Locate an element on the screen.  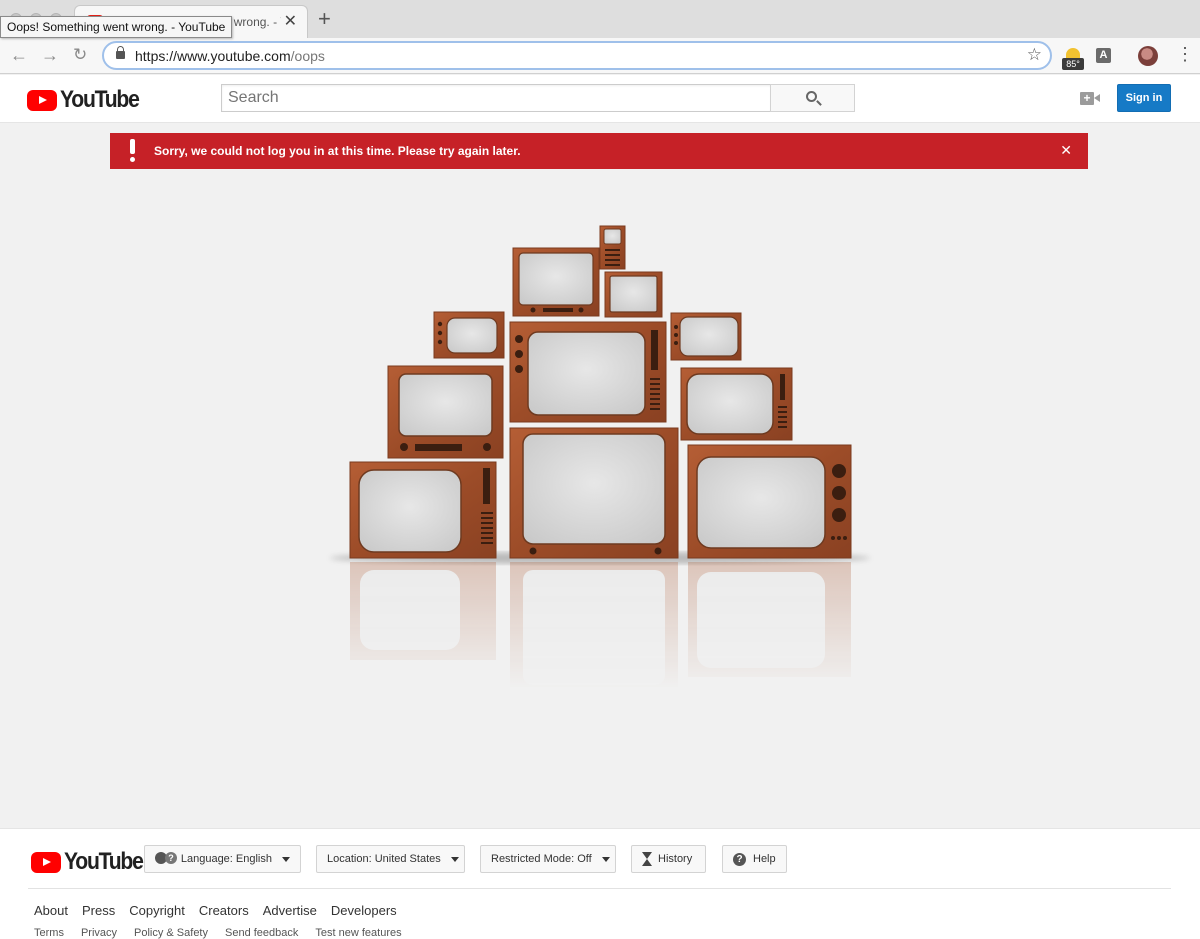
footer-youtube-logo: YouTube is located at coordinates (92, 862).